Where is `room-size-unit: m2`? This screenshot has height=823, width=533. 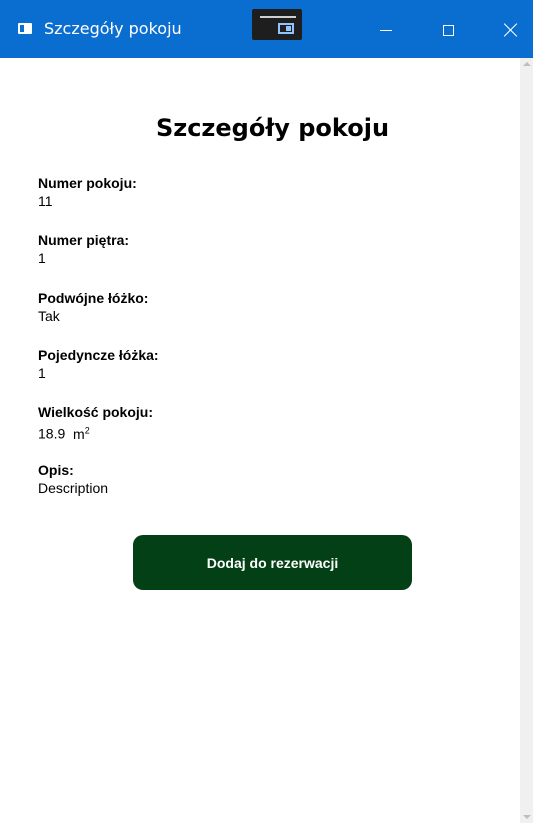
room-size-unit: m2 is located at coordinates (81, 433).